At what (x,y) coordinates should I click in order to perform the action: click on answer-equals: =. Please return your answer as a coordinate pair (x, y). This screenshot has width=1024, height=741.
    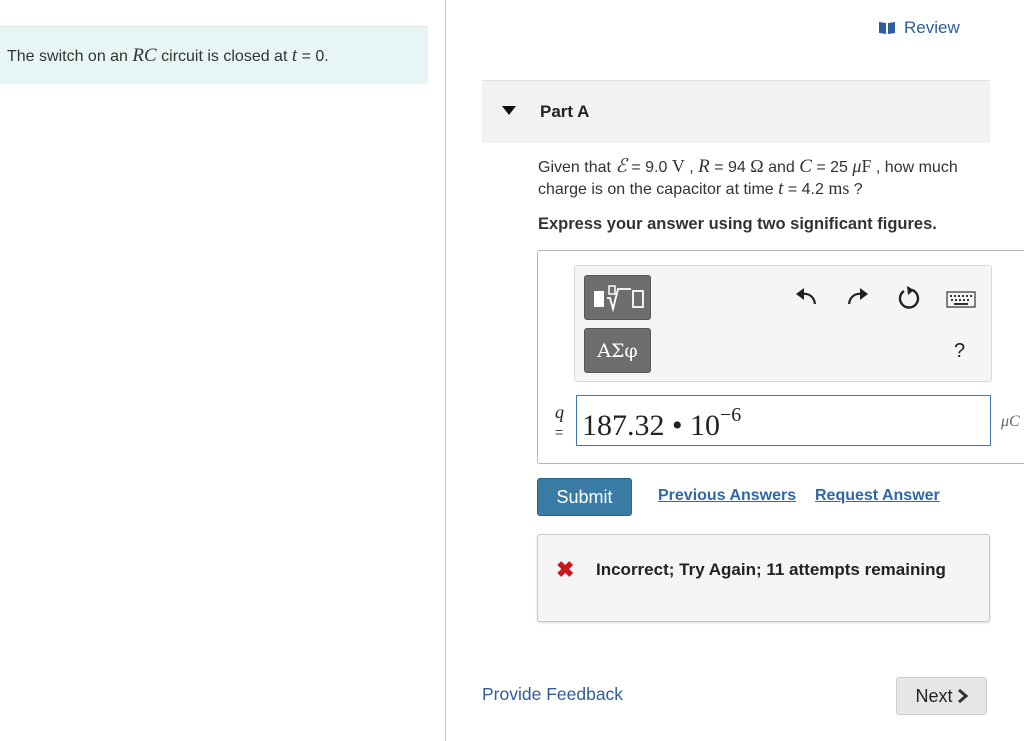
    Looking at the image, I should click on (559, 432).